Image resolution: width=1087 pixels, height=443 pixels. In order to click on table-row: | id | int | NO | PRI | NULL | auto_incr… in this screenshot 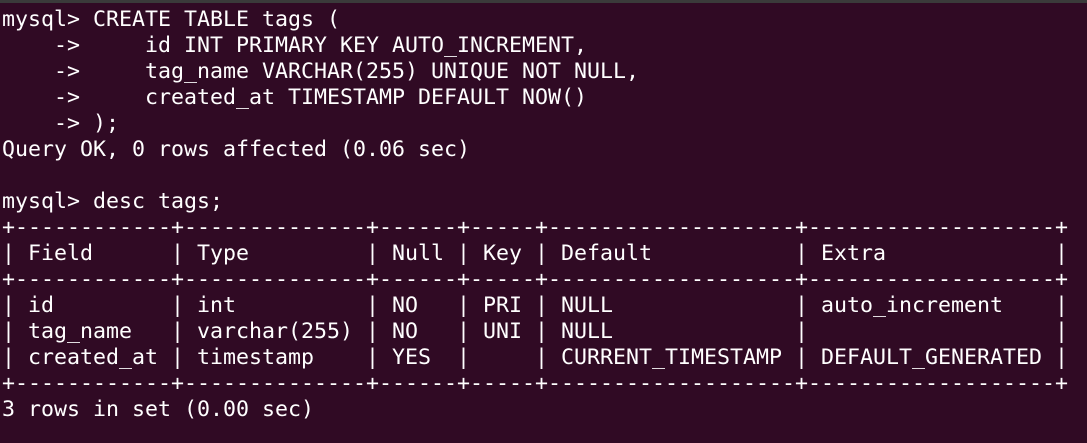, I will do `click(535, 305)`.